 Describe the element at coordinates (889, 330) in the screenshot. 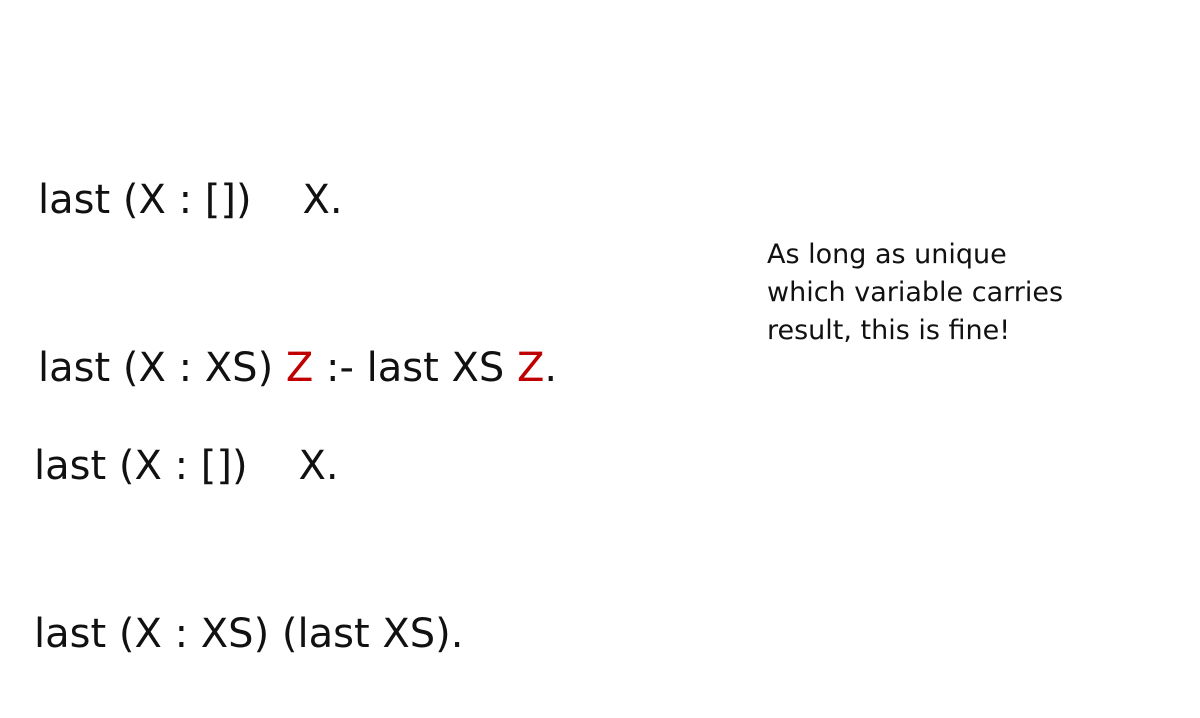

I see `note-line: result, this is fine!` at that location.